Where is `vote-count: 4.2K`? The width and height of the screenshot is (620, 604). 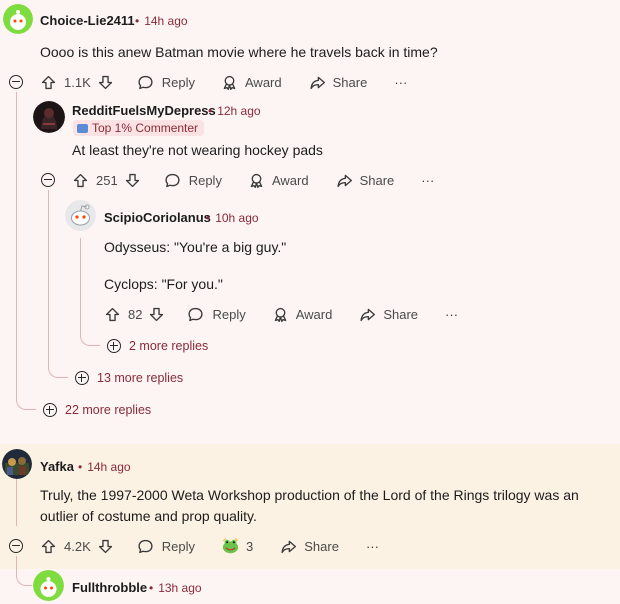
vote-count: 4.2K is located at coordinates (77, 546).